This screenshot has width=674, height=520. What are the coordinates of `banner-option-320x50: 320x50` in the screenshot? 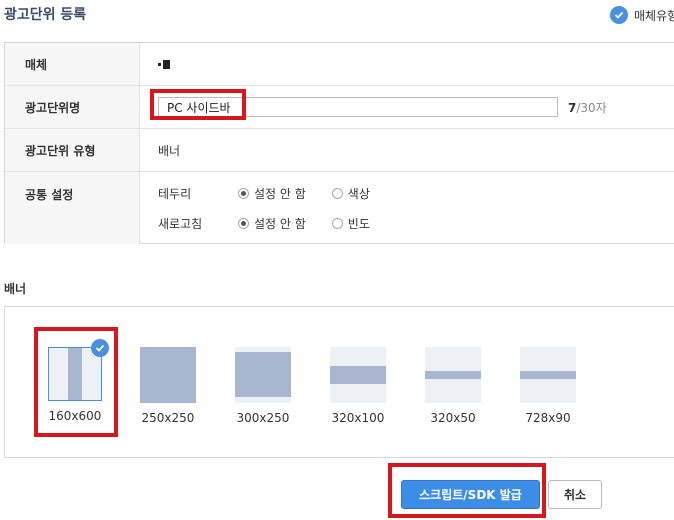 It's located at (453, 386).